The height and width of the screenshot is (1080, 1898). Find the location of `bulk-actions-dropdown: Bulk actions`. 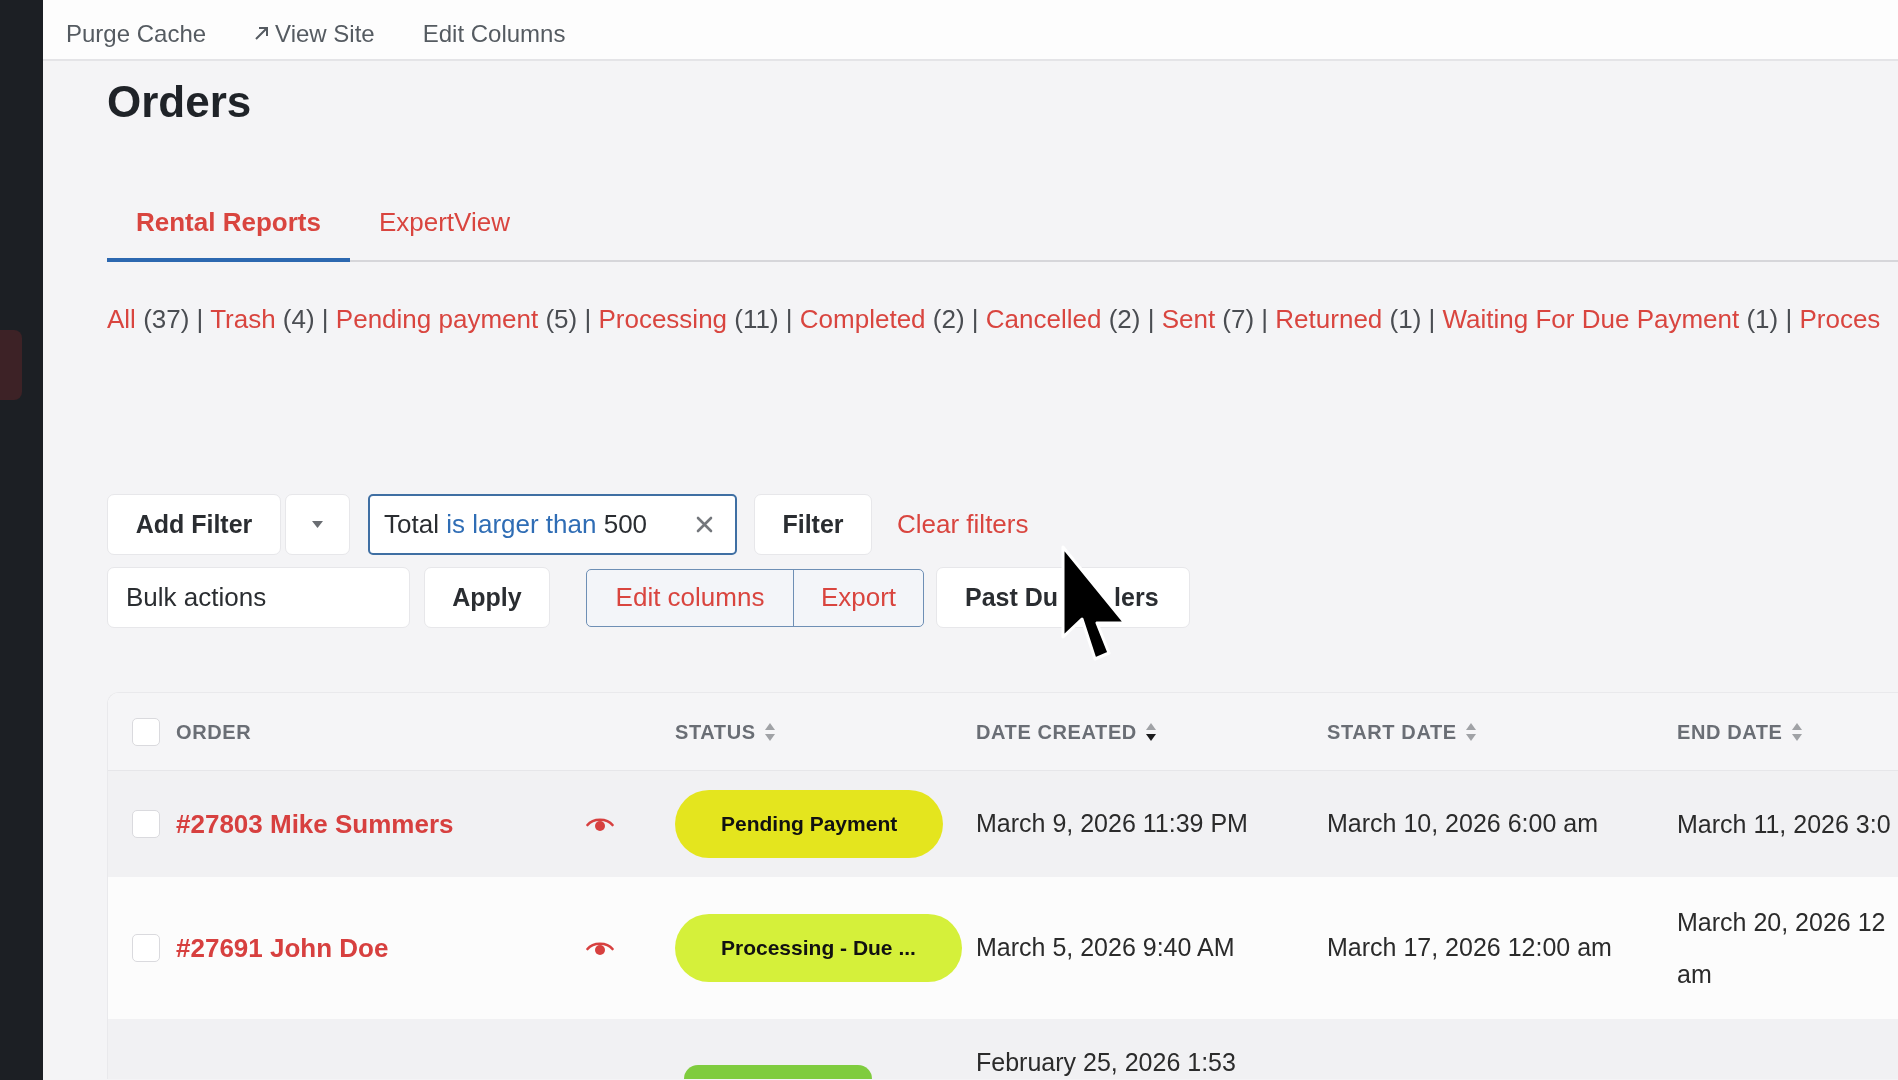

bulk-actions-dropdown: Bulk actions is located at coordinates (258, 597).